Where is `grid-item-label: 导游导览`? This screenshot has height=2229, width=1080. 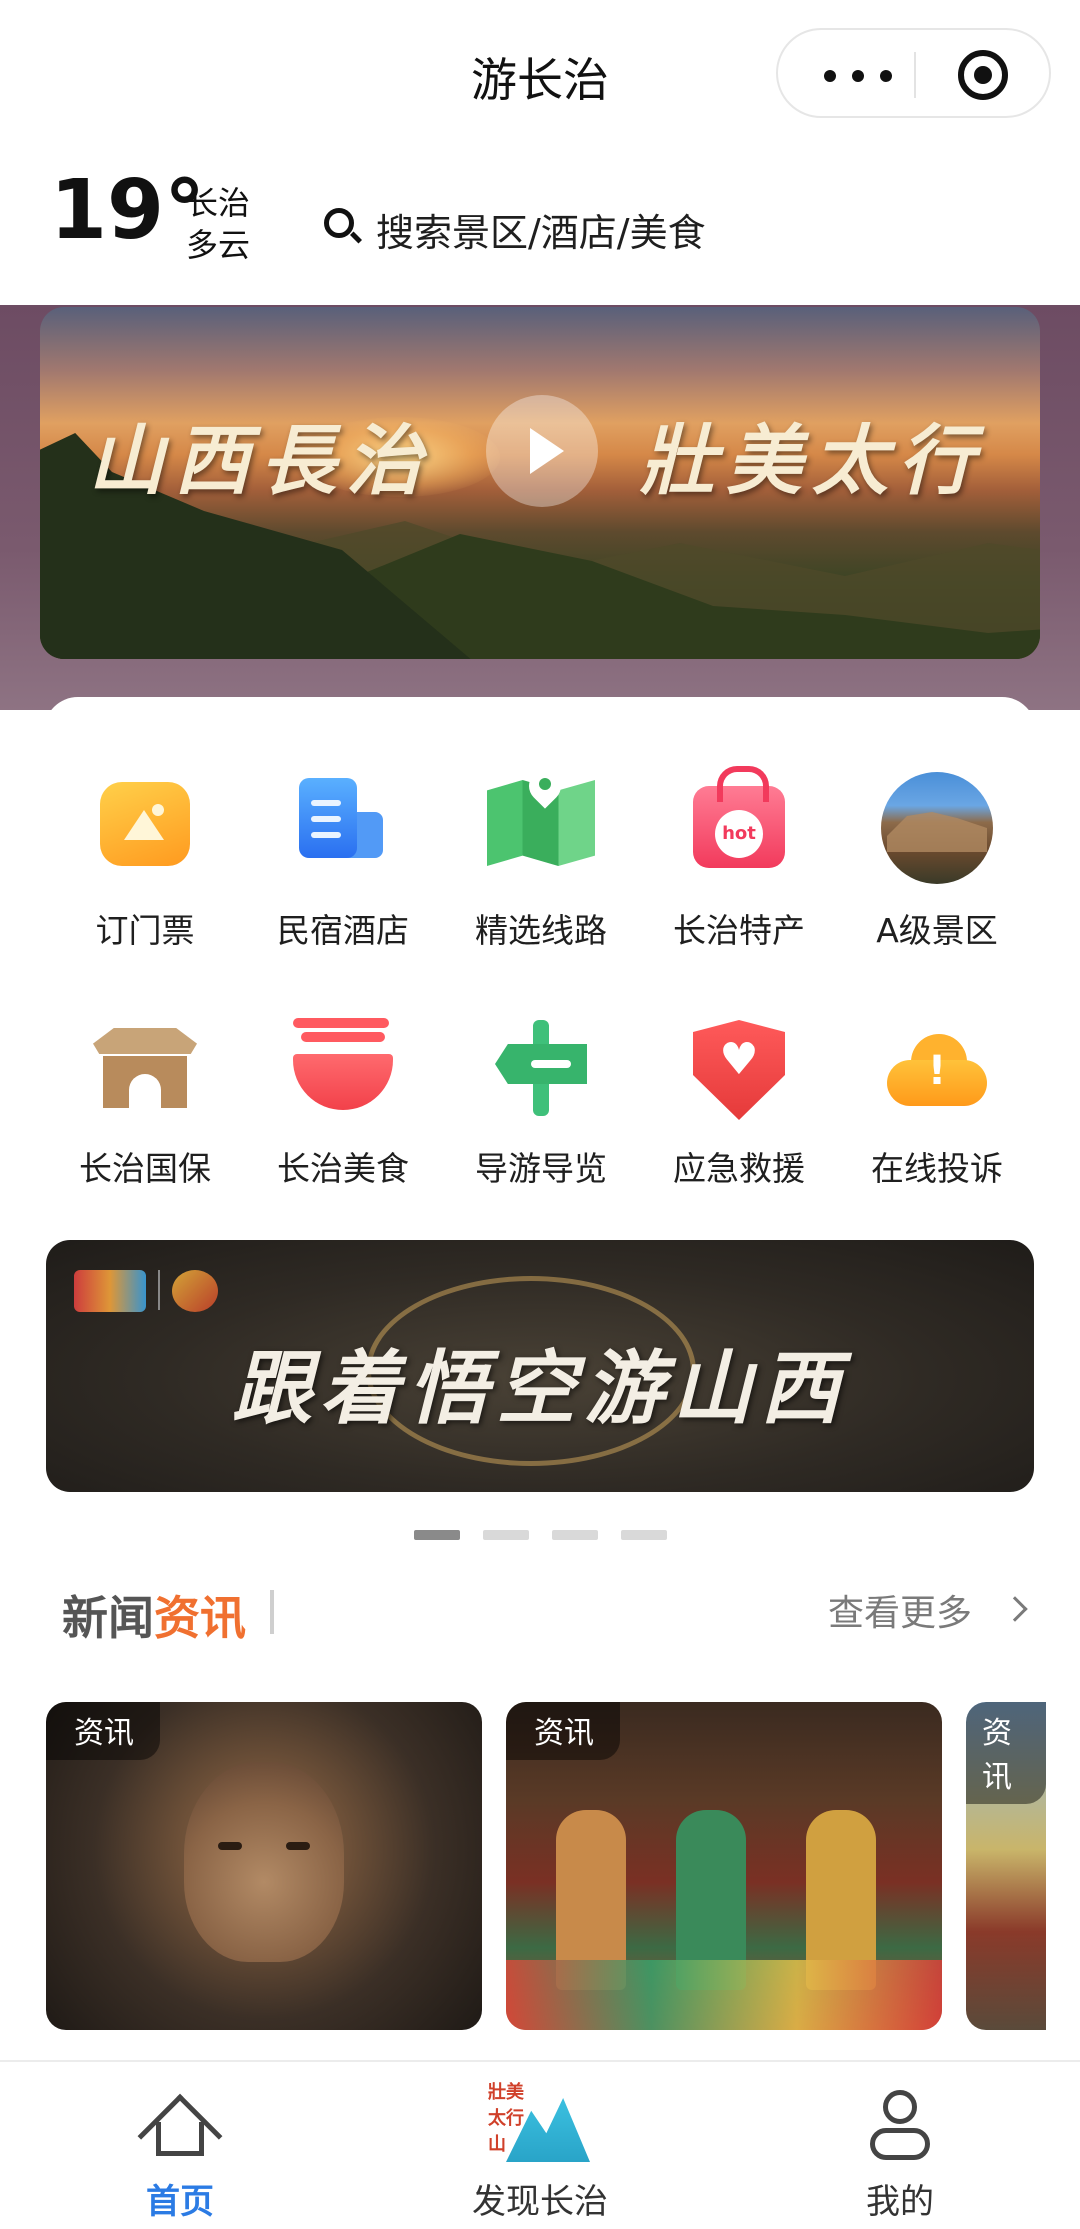 grid-item-label: 导游导览 is located at coordinates (541, 1168).